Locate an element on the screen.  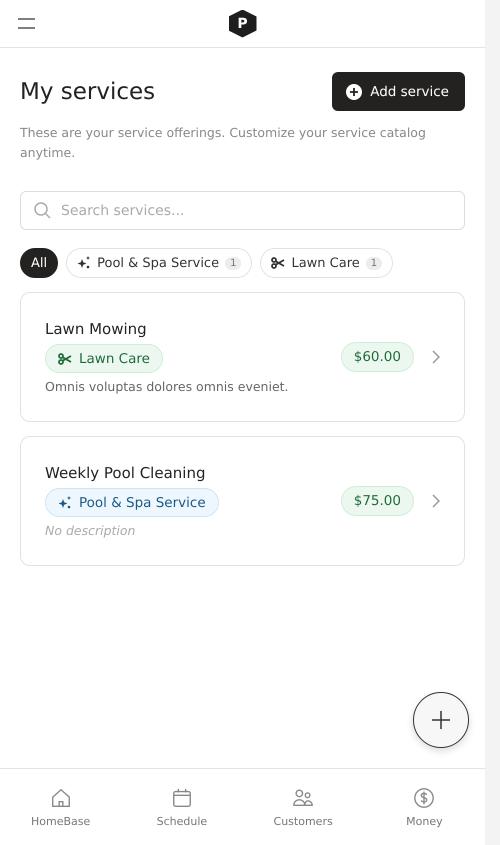
filter-chip: All is located at coordinates (39, 263).